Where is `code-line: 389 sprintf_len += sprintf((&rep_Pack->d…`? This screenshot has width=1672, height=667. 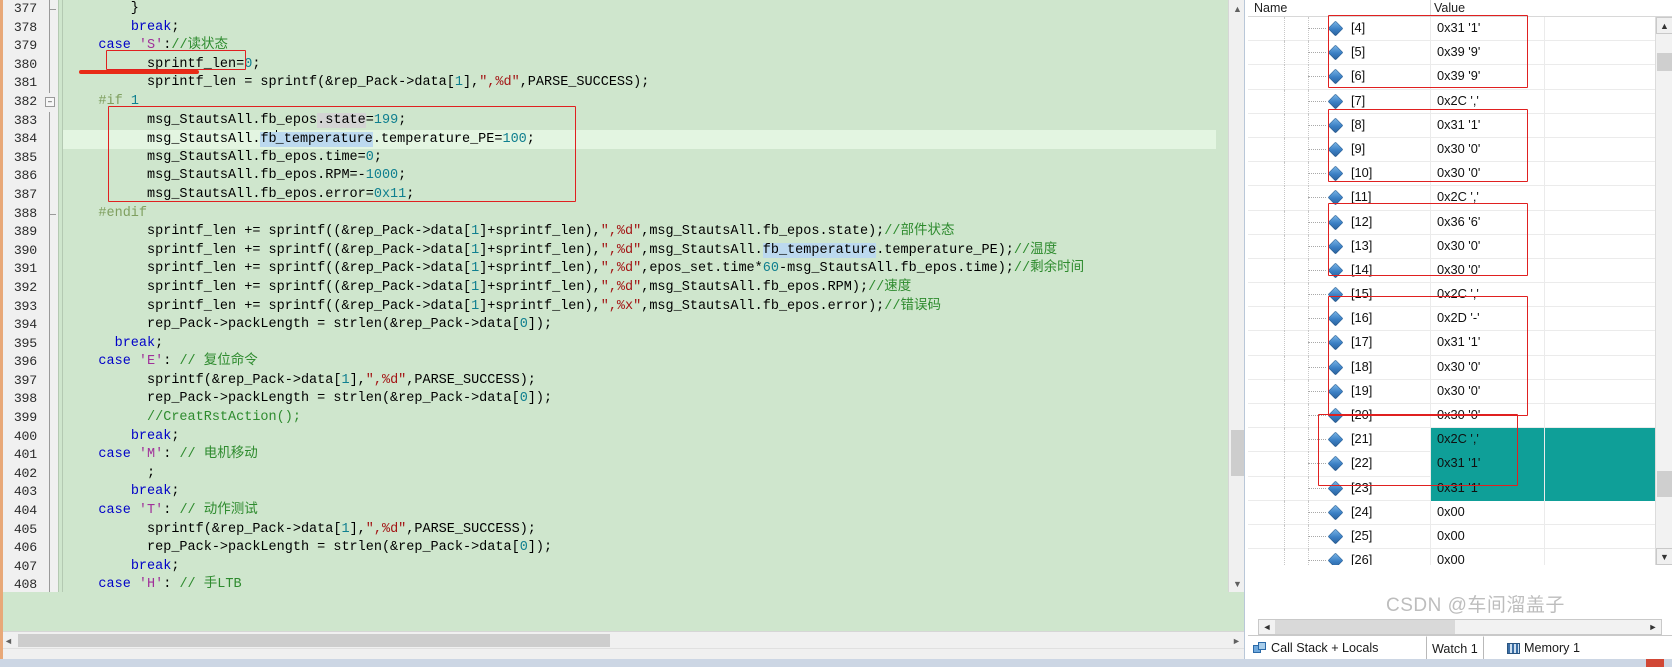
code-line: 389 sprintf_len += sprintf((&rep_Pack->d… is located at coordinates (608, 232).